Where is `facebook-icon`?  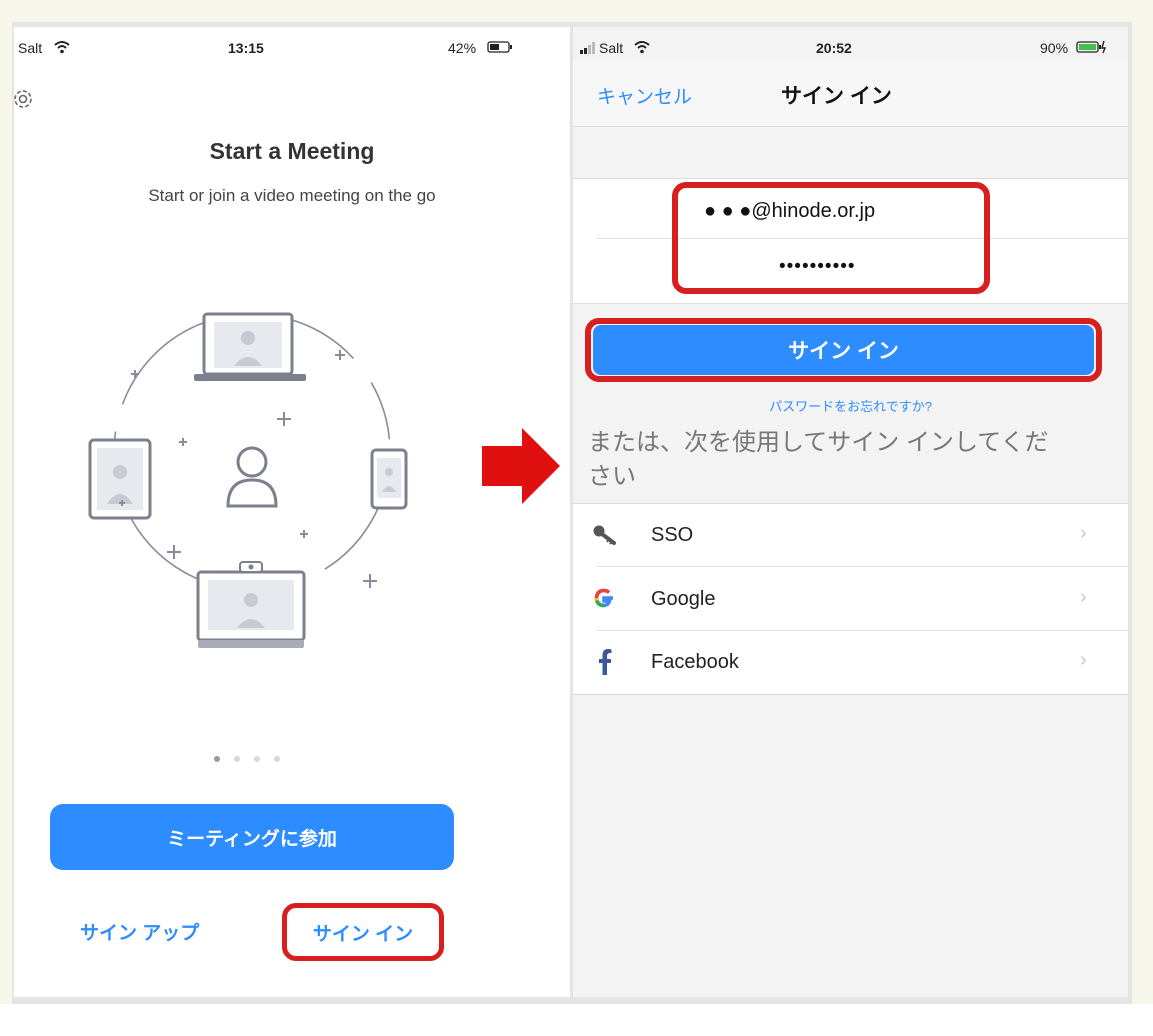 facebook-icon is located at coordinates (605, 662).